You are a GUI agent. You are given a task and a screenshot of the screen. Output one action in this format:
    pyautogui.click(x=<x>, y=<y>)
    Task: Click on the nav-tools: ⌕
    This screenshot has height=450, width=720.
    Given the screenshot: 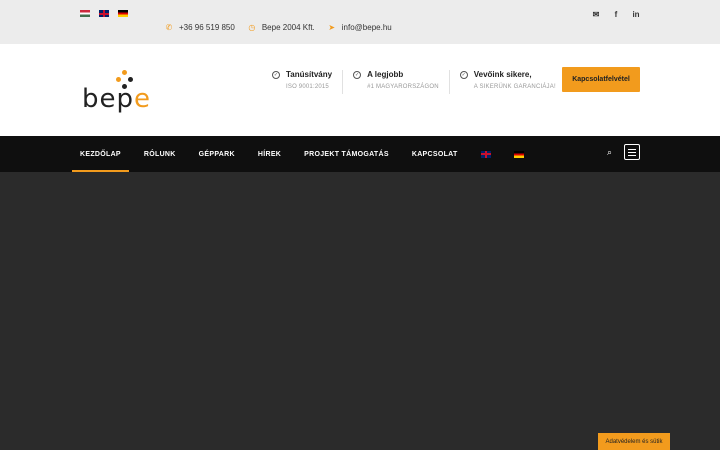 What is the action you would take?
    pyautogui.click(x=623, y=152)
    